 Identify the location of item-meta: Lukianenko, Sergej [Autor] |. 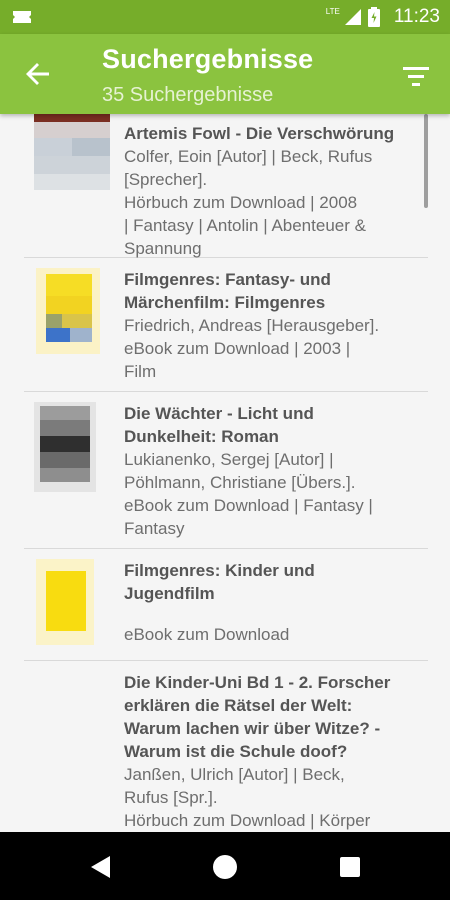
(229, 459).